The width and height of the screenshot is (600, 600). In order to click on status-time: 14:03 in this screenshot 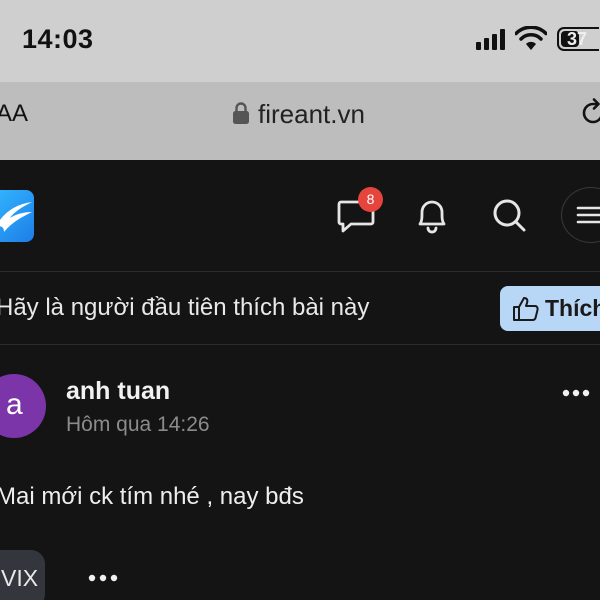, I will do `click(58, 39)`.